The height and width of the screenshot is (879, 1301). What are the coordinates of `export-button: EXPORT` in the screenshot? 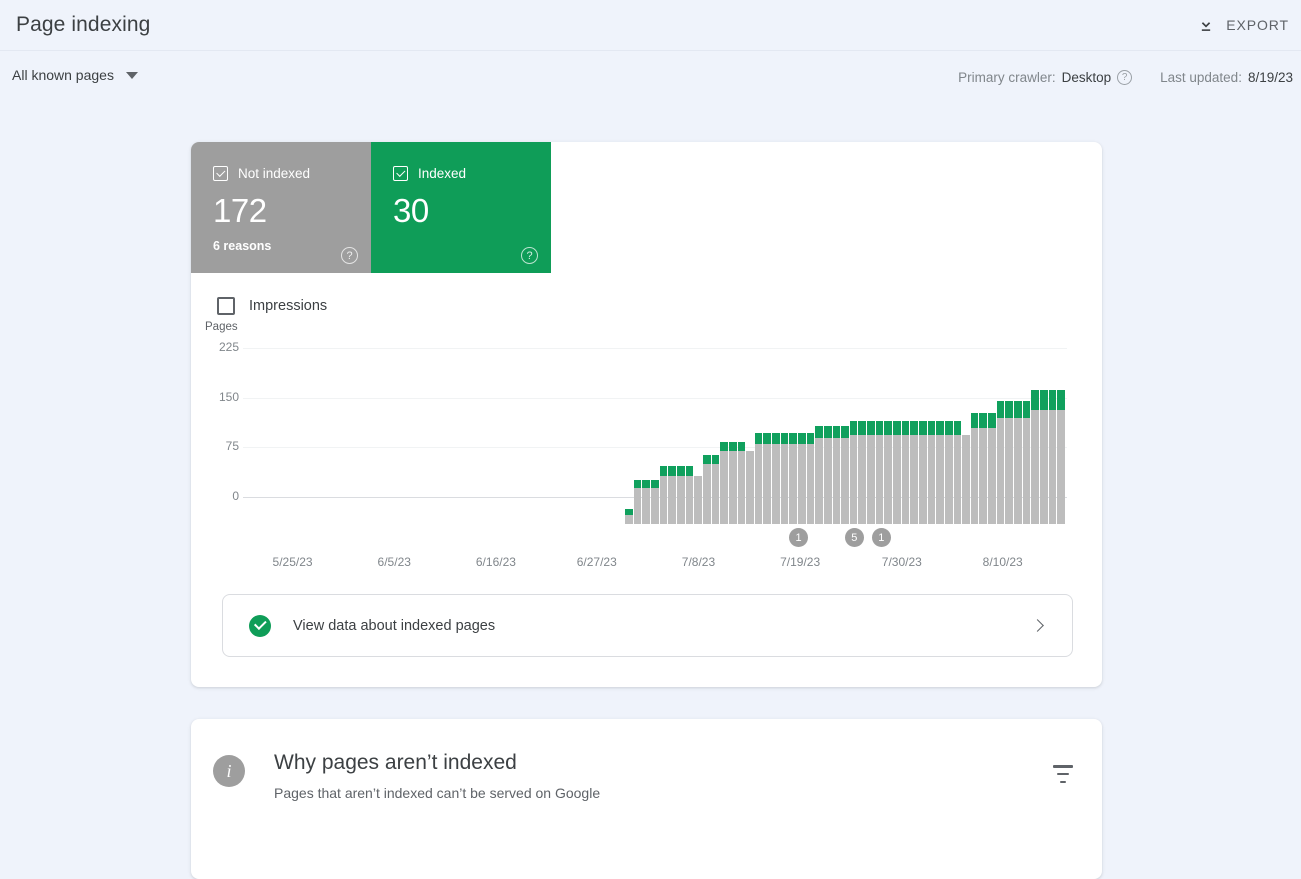 It's located at (1242, 25).